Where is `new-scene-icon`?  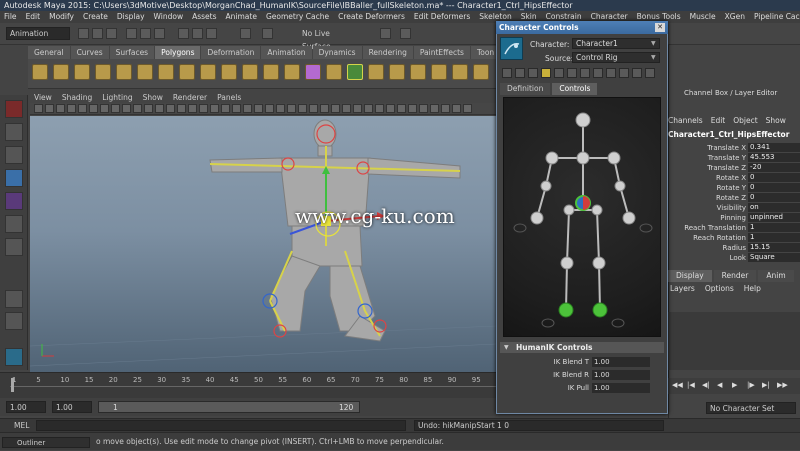
new-scene-icon is located at coordinates (83, 33).